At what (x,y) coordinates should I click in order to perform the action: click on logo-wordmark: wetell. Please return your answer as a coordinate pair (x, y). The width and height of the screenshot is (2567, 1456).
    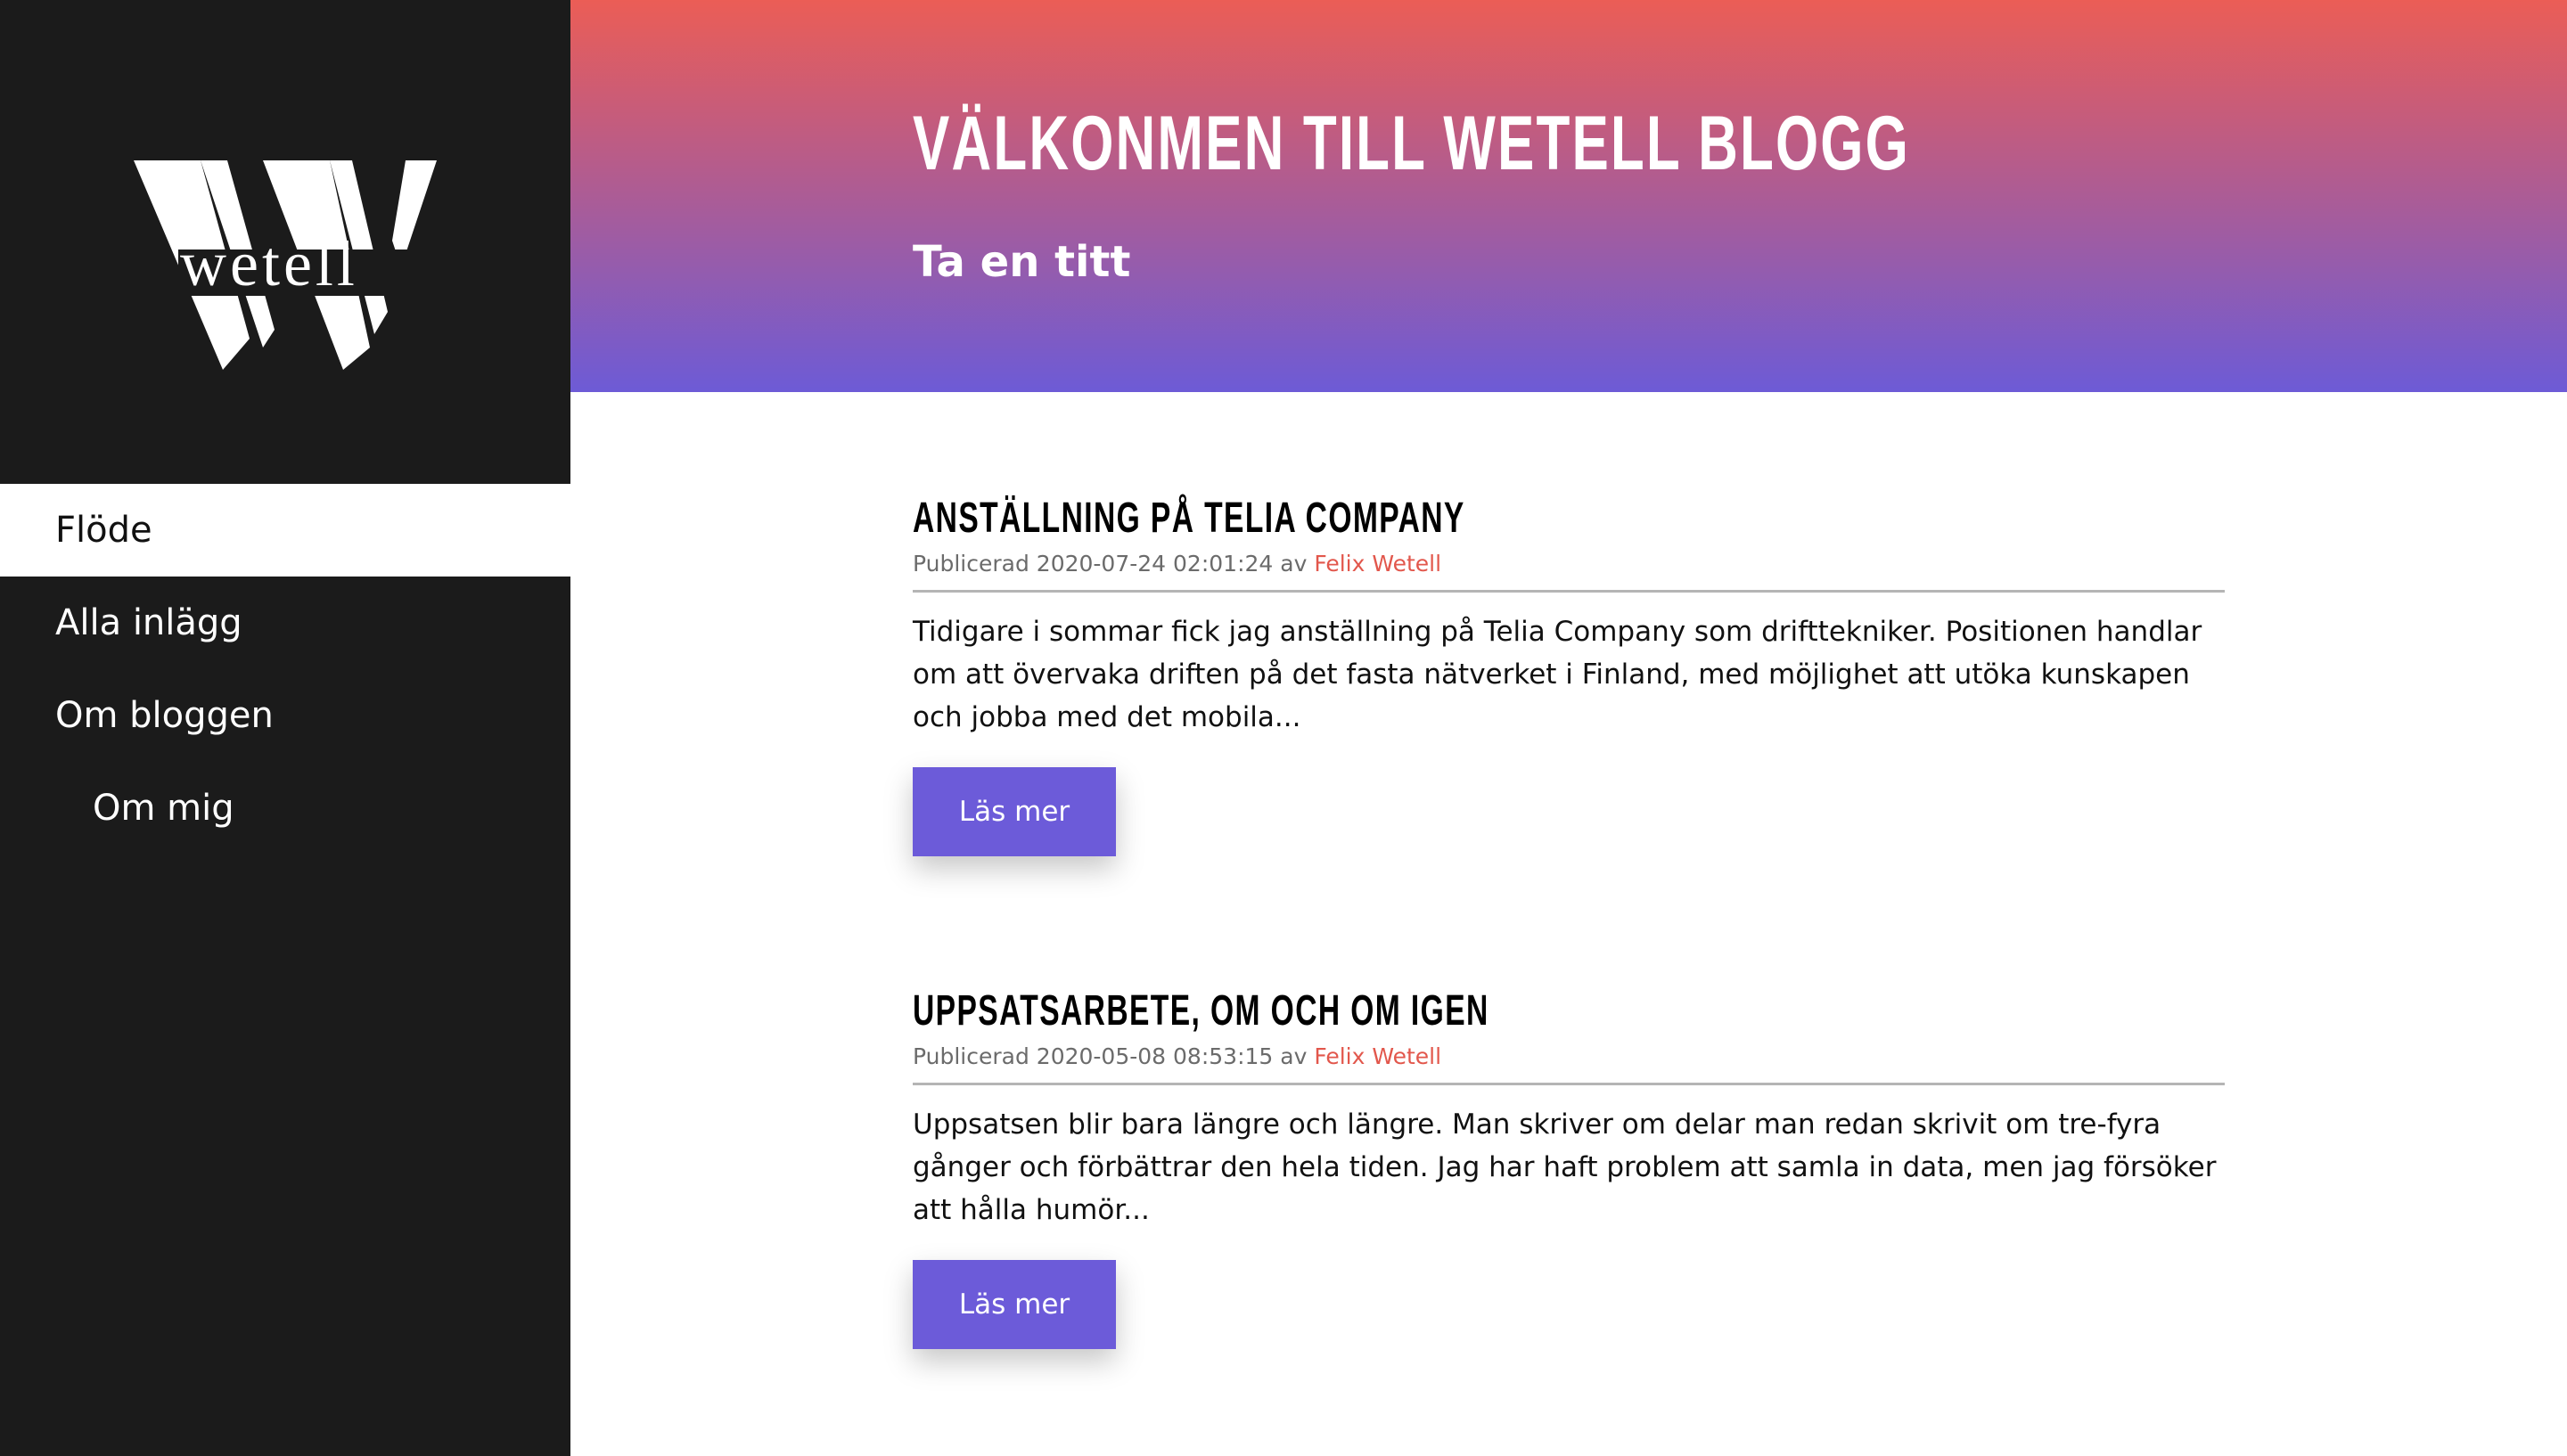
    Looking at the image, I should click on (269, 264).